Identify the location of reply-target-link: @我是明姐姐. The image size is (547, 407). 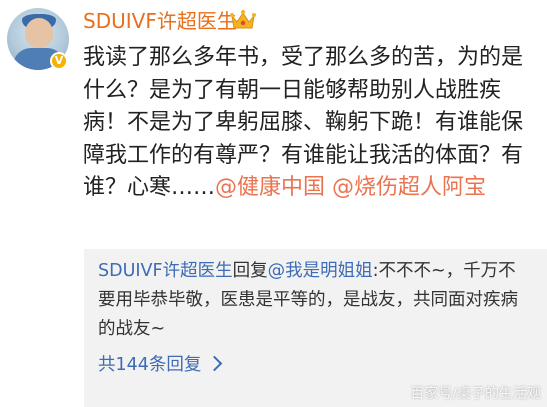
(320, 271).